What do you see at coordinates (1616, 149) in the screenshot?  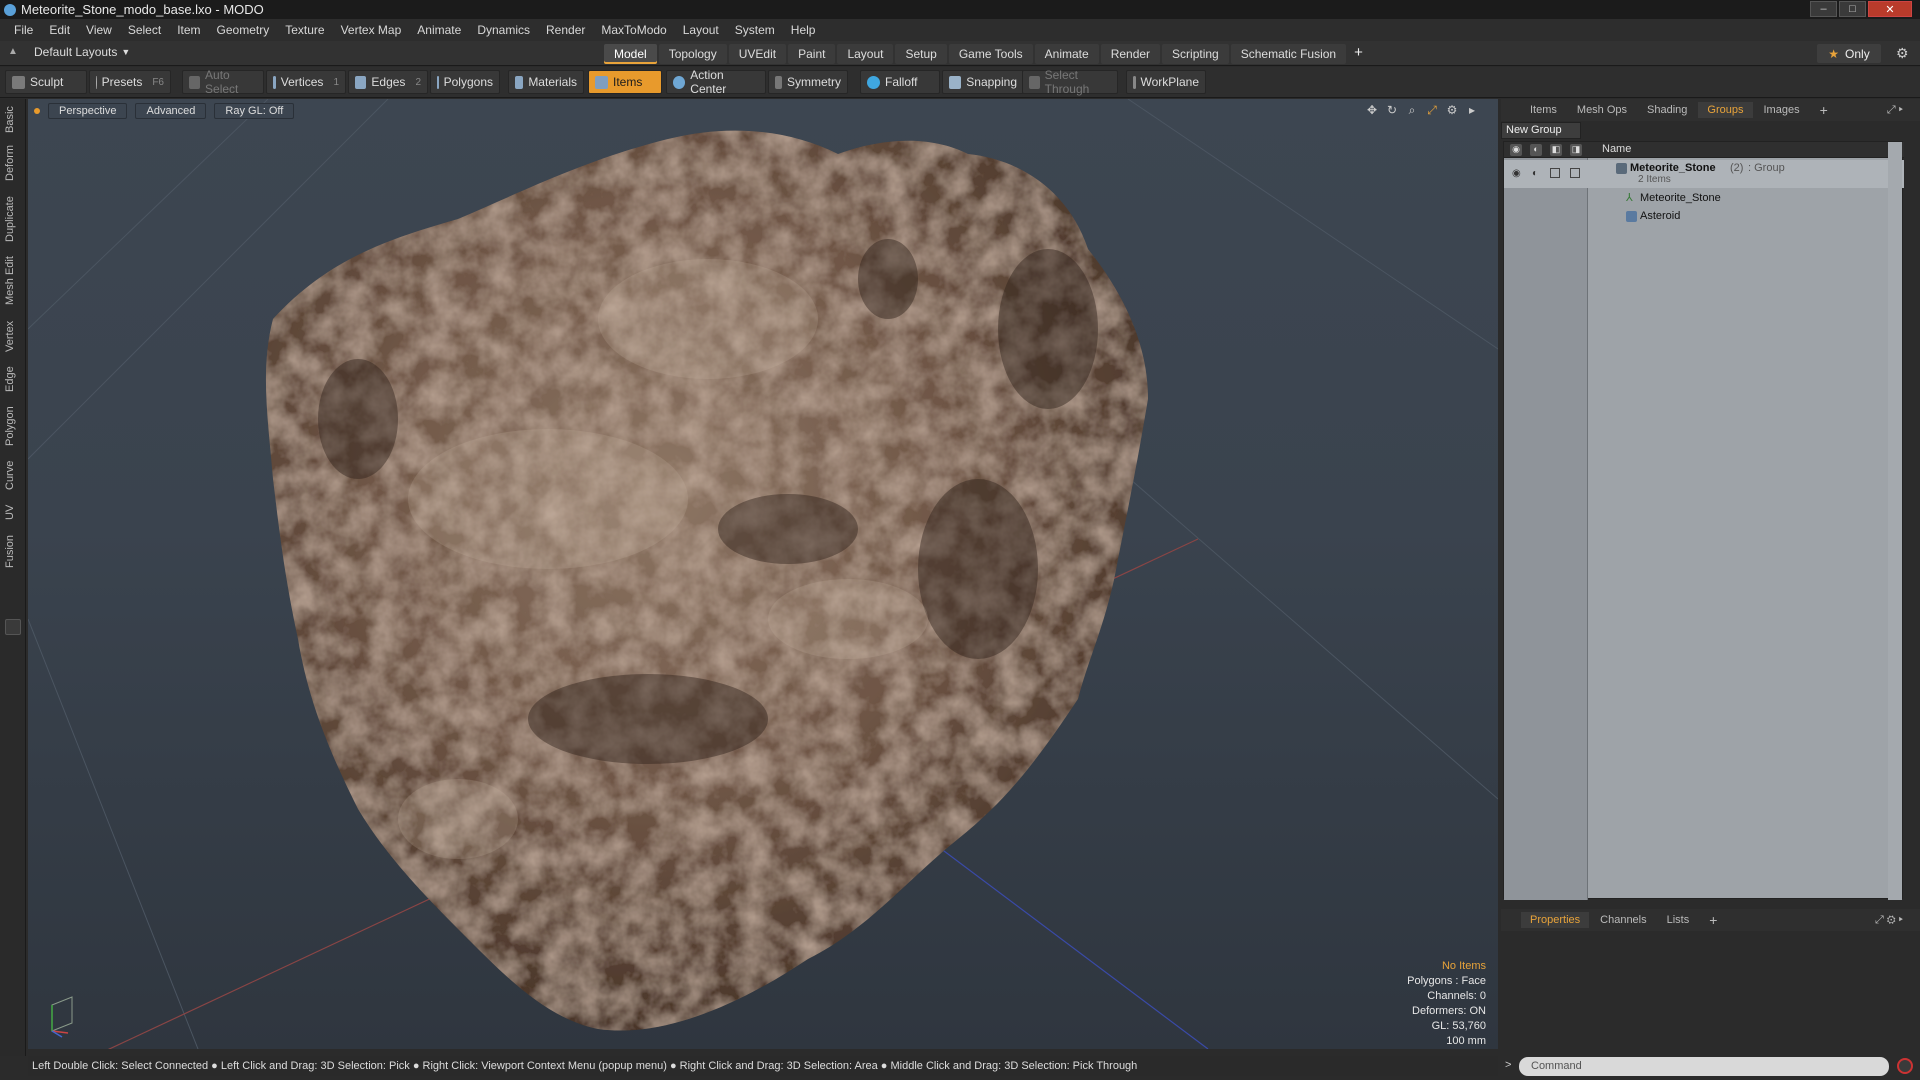 I see `name-column-header: Name` at bounding box center [1616, 149].